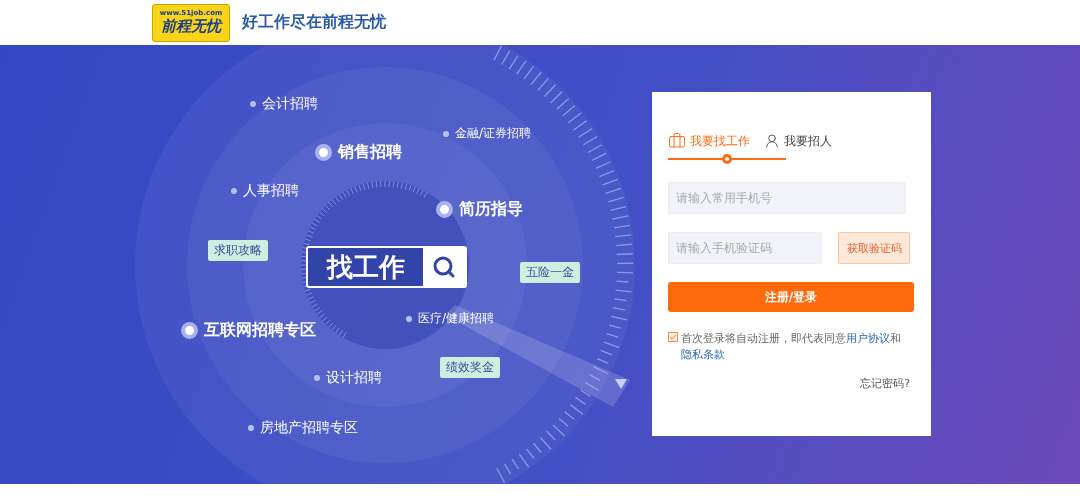 This screenshot has height=496, width=1080. What do you see at coordinates (491, 209) in the screenshot?
I see `category-link: 简历指导` at bounding box center [491, 209].